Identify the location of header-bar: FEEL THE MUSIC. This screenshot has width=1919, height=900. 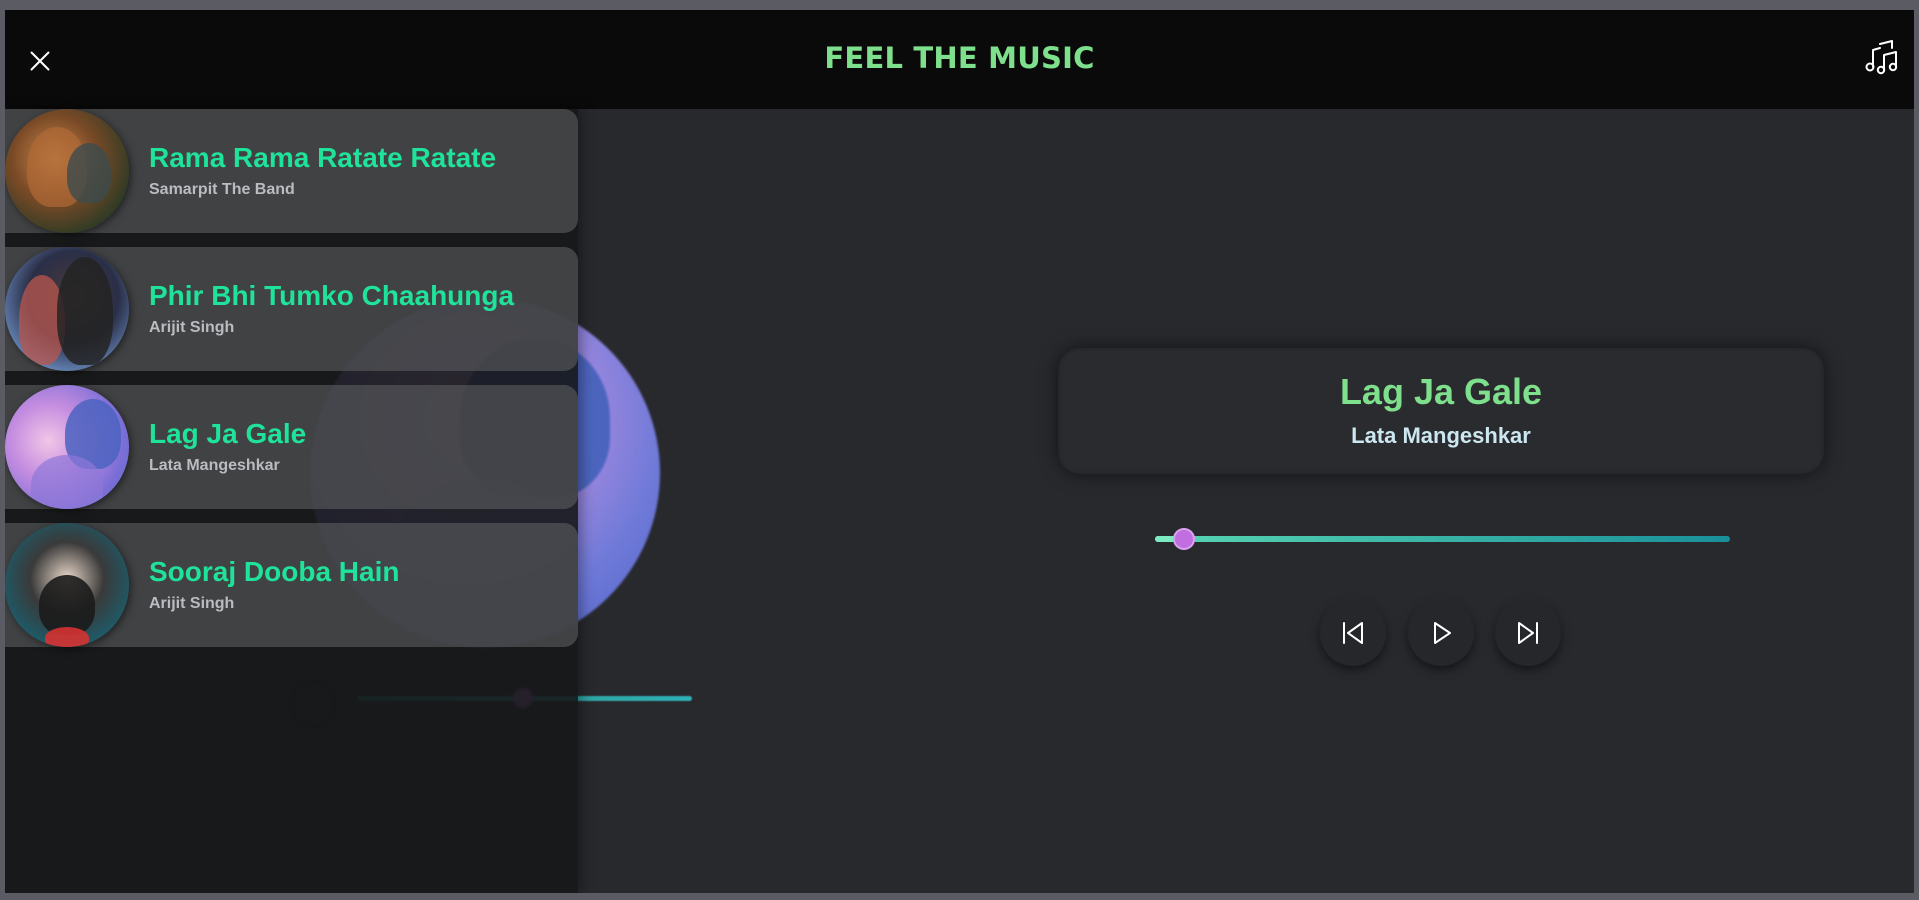
(959, 59).